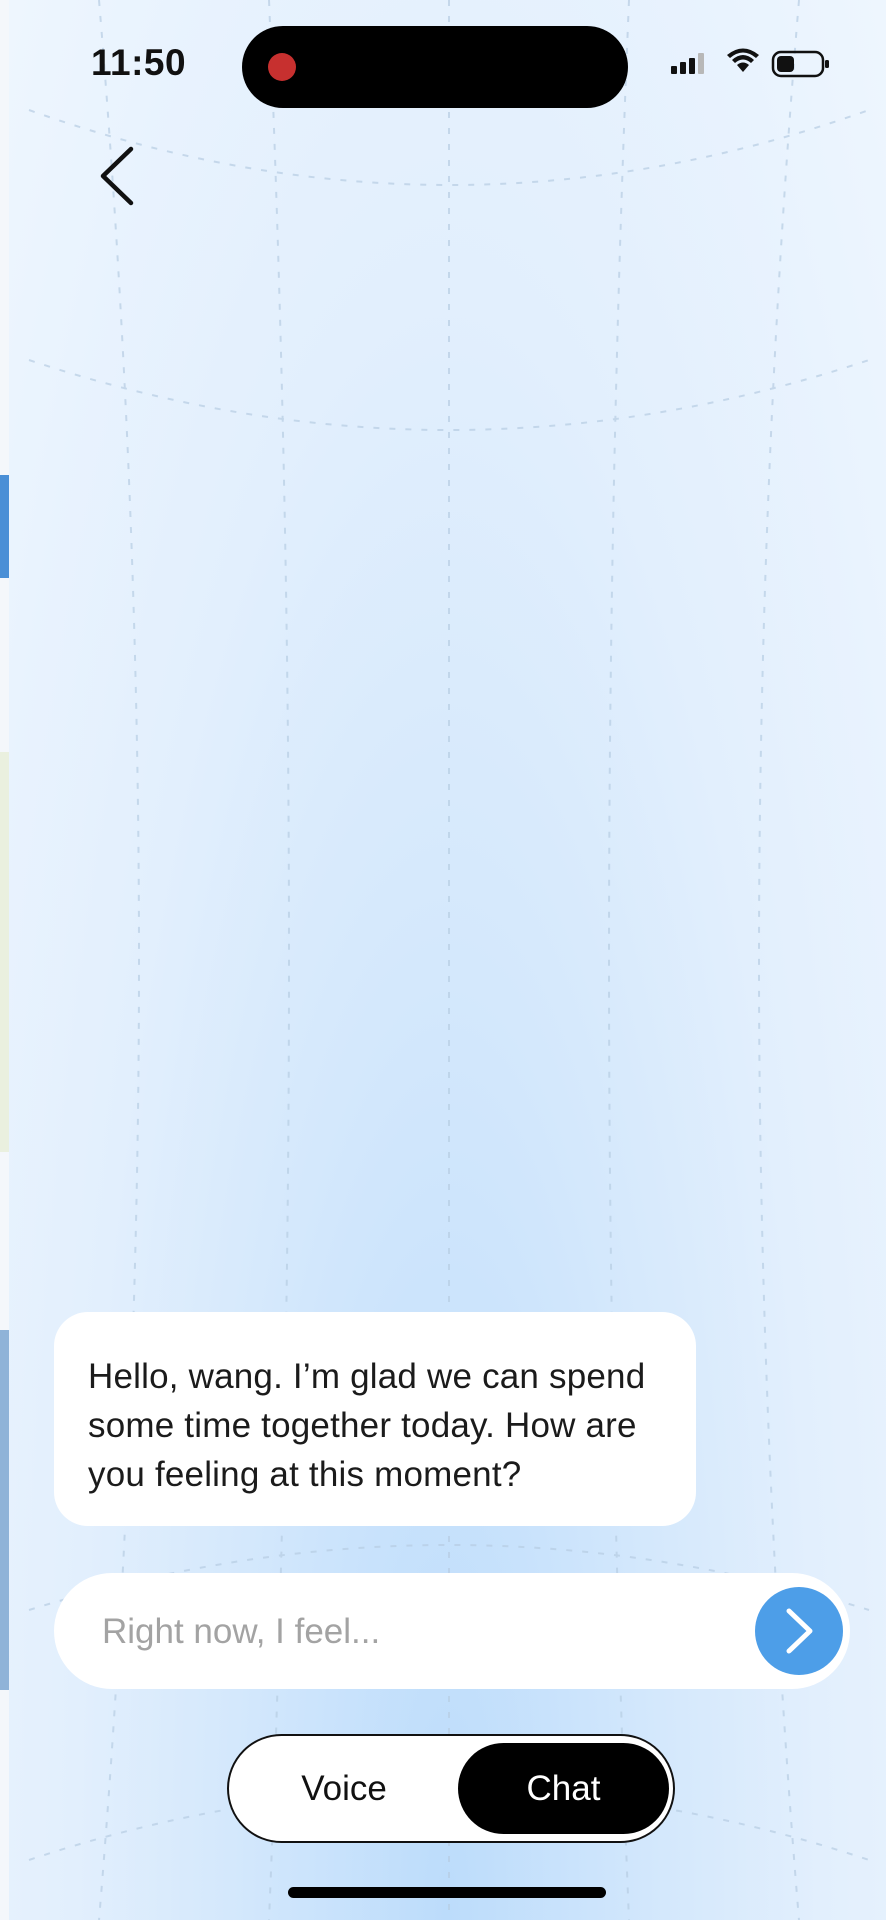 This screenshot has width=886, height=1920. Describe the element at coordinates (800, 64) in the screenshot. I see `battery-icon` at that location.